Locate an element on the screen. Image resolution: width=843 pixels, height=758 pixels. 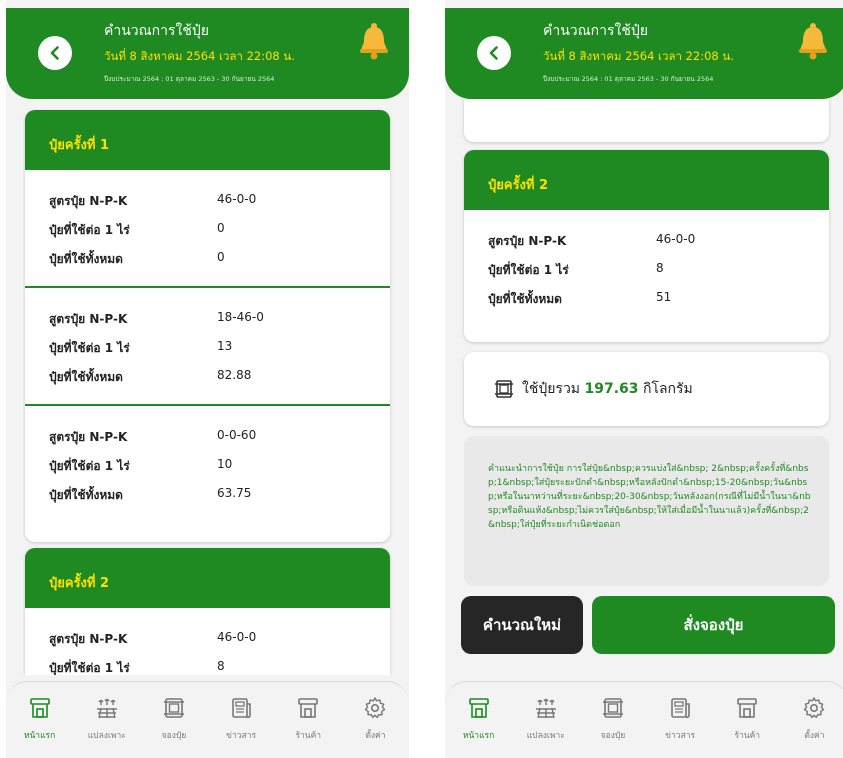
total-fertilizer-box: ใช้ปุ๋ยรวม 197.63 กิโลกรัม is located at coordinates (646, 389).